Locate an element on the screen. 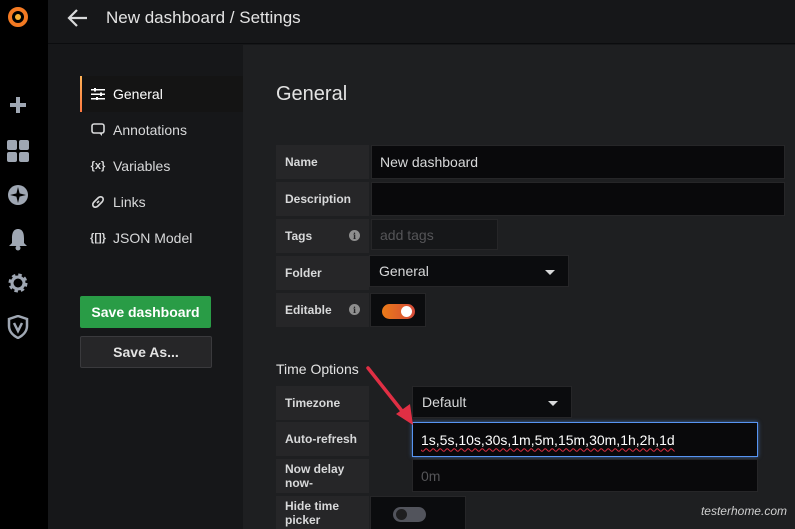 Image resolution: width=795 pixels, height=529 pixels. tags-label-text: Tags is located at coordinates (299, 236).